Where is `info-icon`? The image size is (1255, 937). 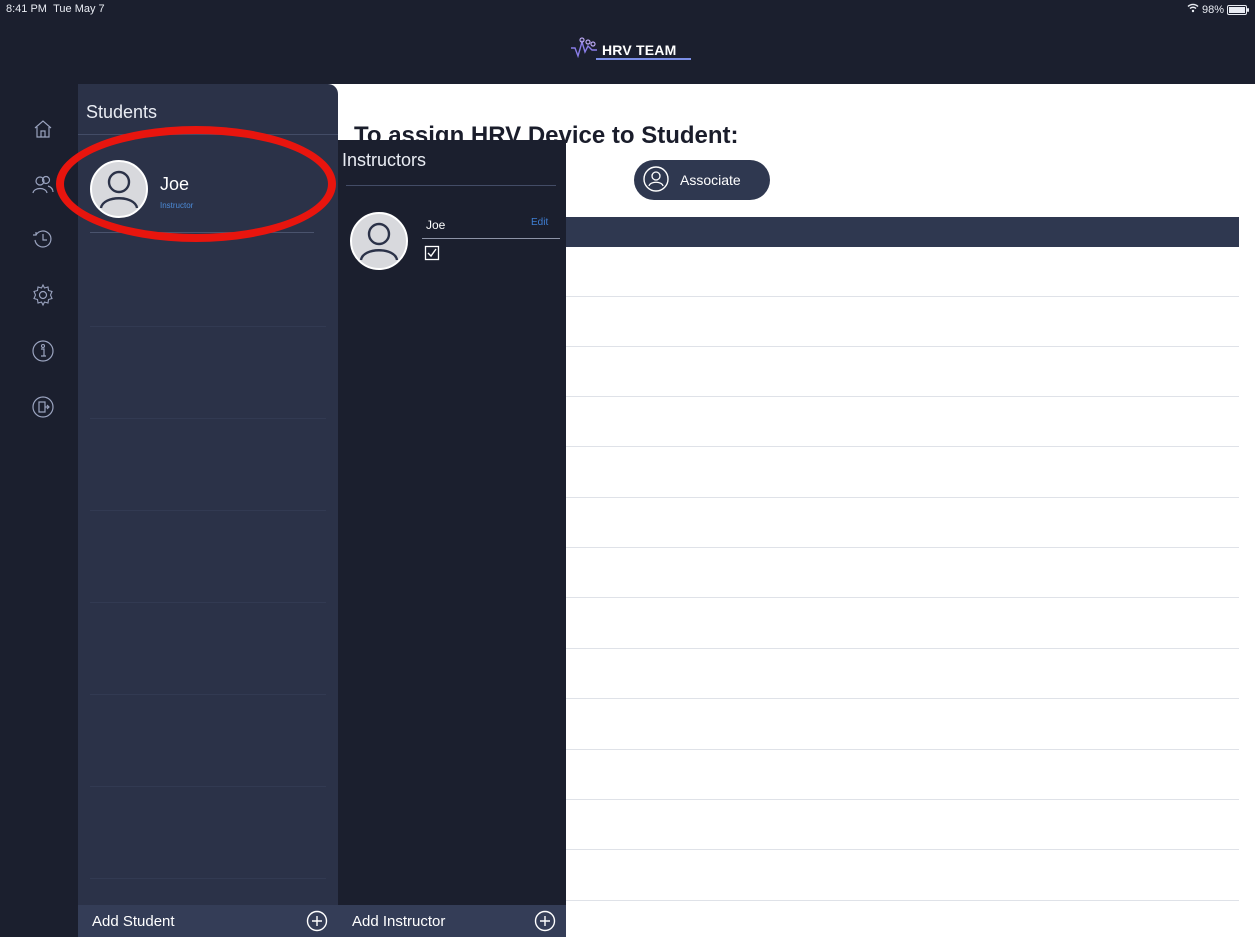 info-icon is located at coordinates (43, 351).